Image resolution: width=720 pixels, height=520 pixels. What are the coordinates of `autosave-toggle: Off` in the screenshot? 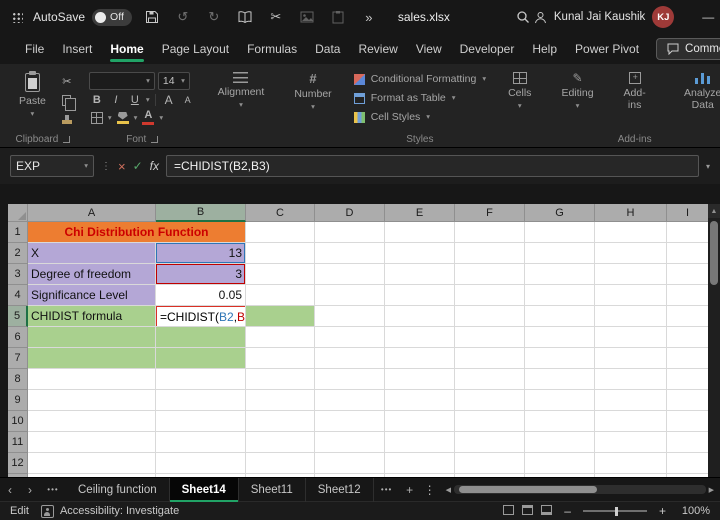 It's located at (112, 17).